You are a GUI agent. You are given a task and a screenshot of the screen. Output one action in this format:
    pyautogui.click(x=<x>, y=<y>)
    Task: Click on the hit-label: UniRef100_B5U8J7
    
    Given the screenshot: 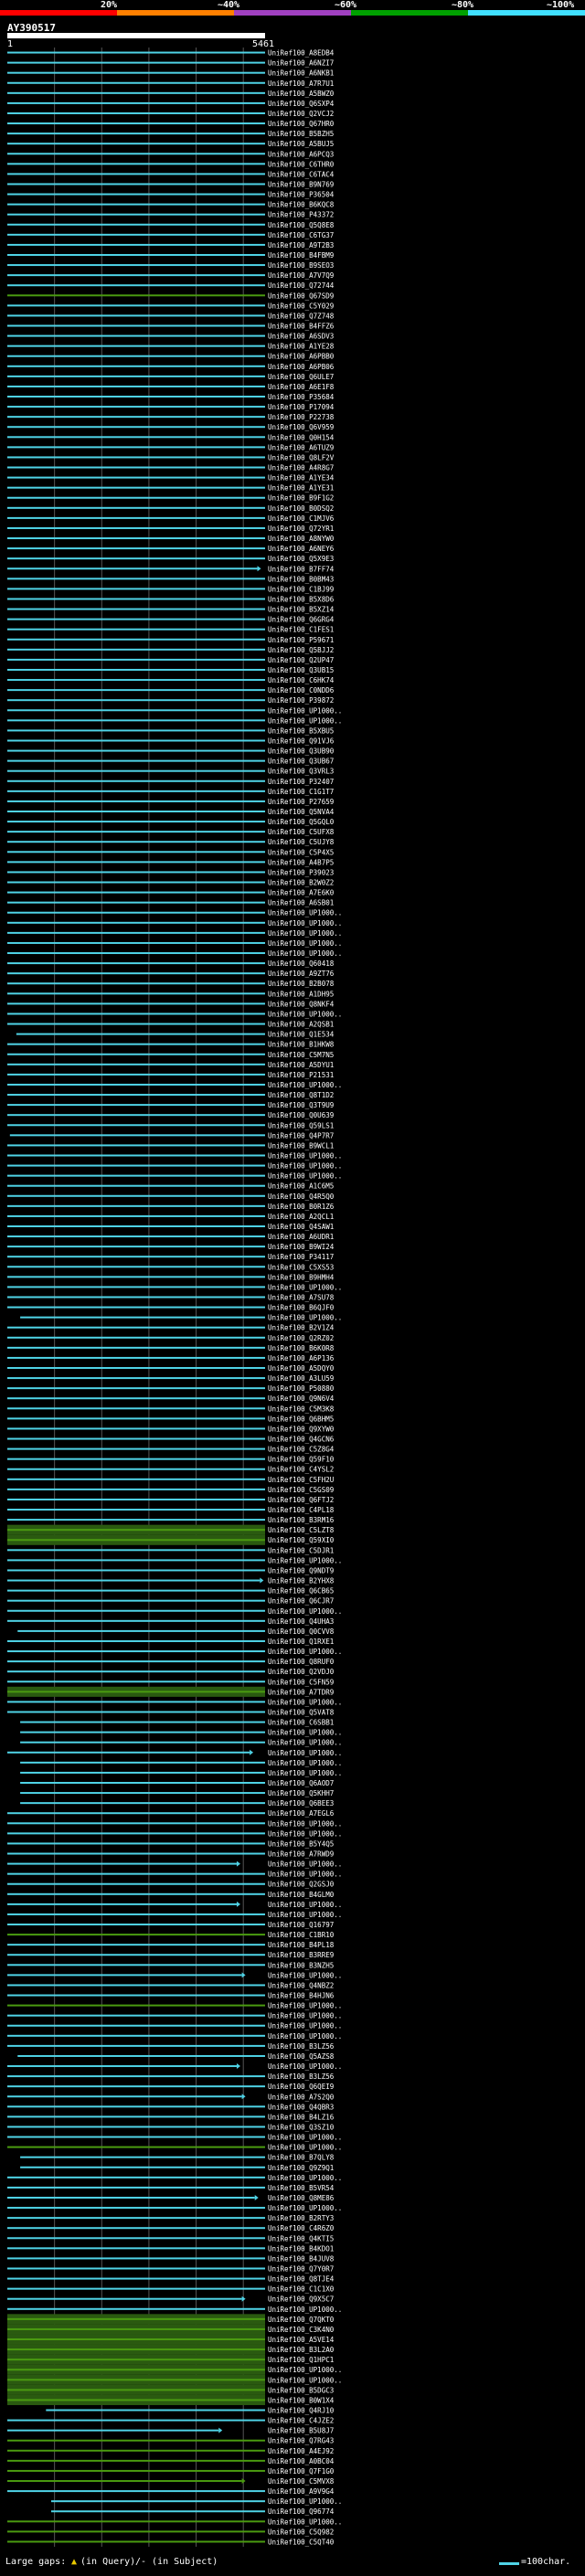 What is the action you would take?
    pyautogui.click(x=301, y=2431)
    